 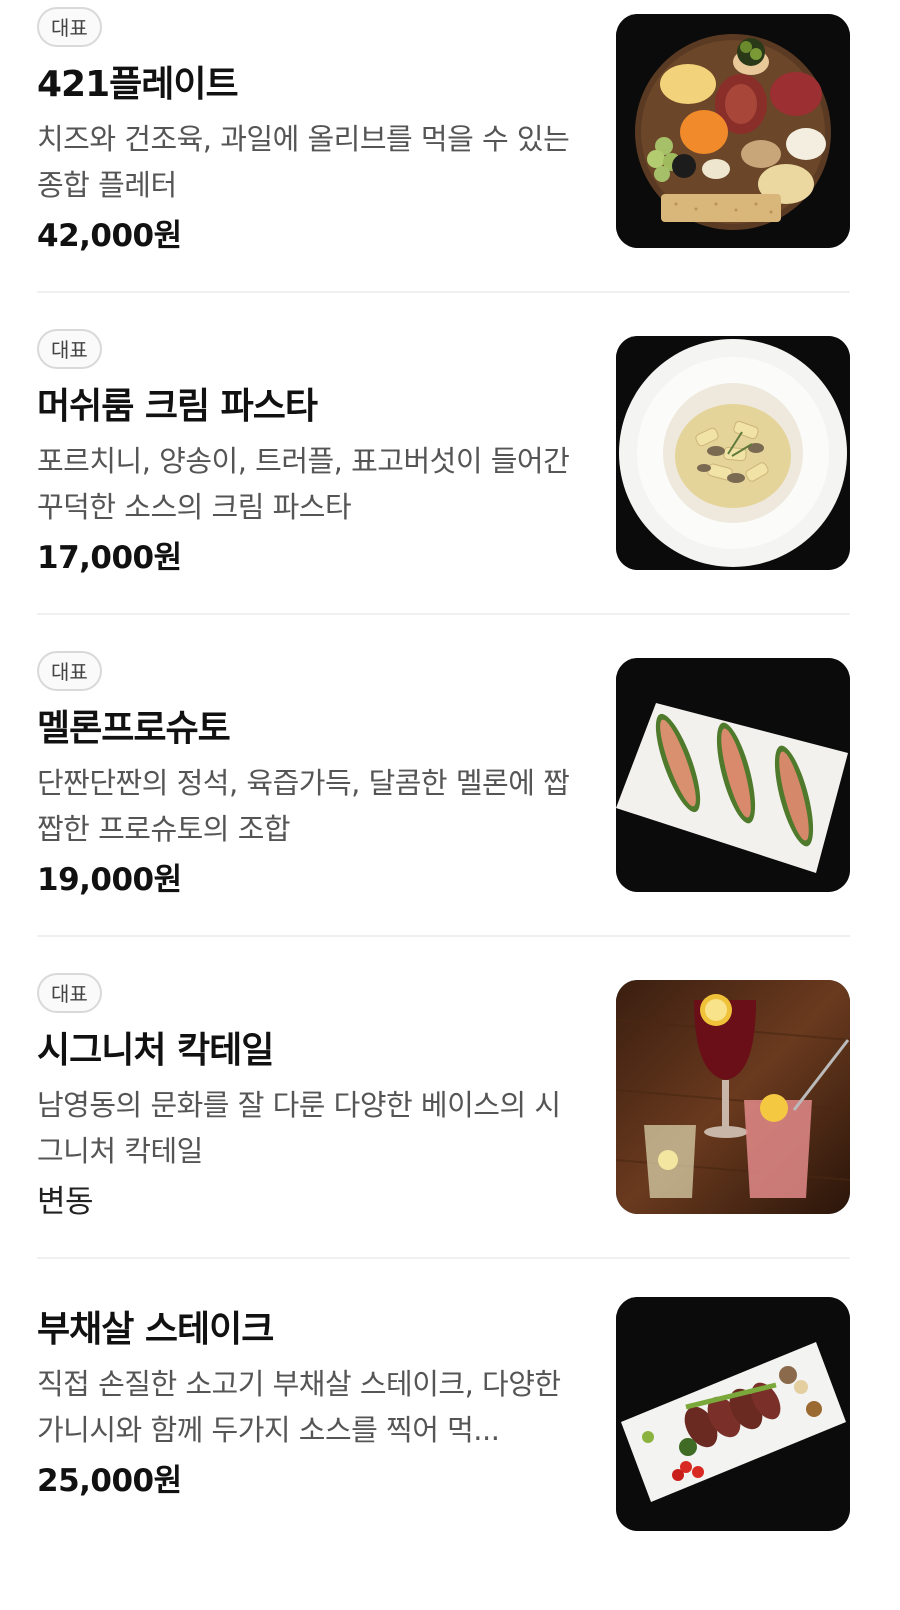 I want to click on menu-item-title: 멜론프로슈토, so click(x=134, y=728).